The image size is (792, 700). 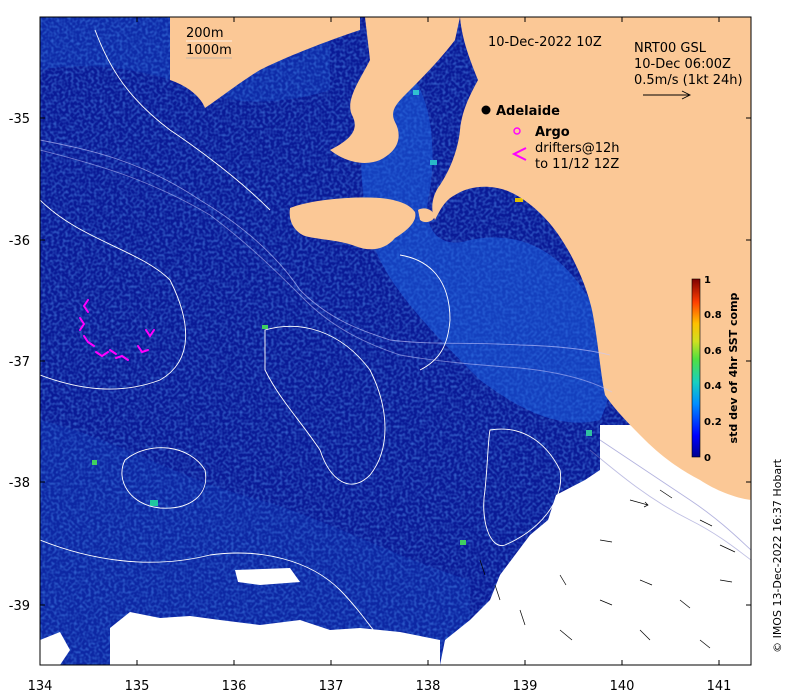 I want to click on y-tick-labels: -35 -36 -37 -38 -39, so click(x=19, y=363).